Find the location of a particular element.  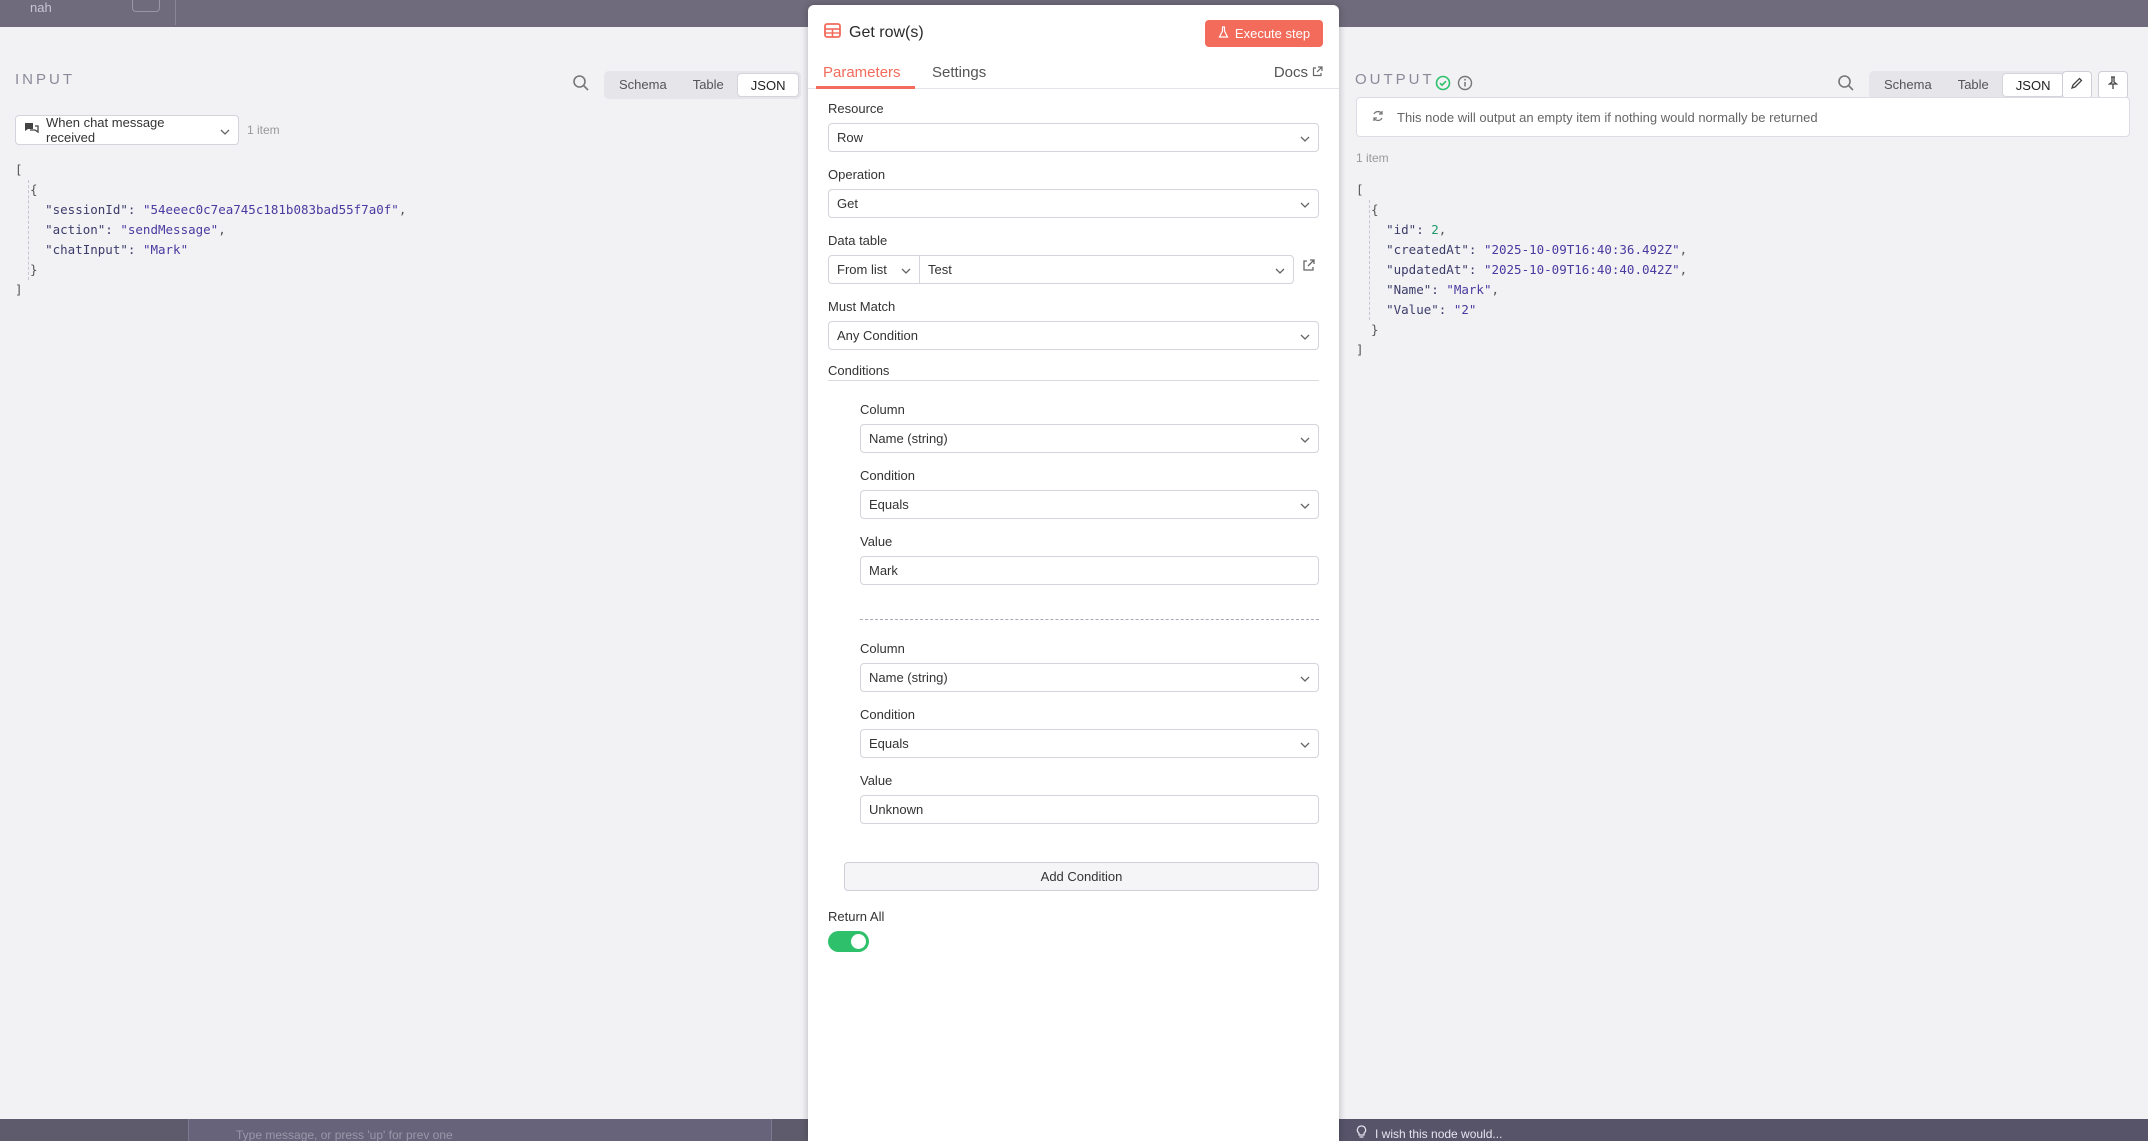

modal-title: Get row(s) is located at coordinates (874, 33).